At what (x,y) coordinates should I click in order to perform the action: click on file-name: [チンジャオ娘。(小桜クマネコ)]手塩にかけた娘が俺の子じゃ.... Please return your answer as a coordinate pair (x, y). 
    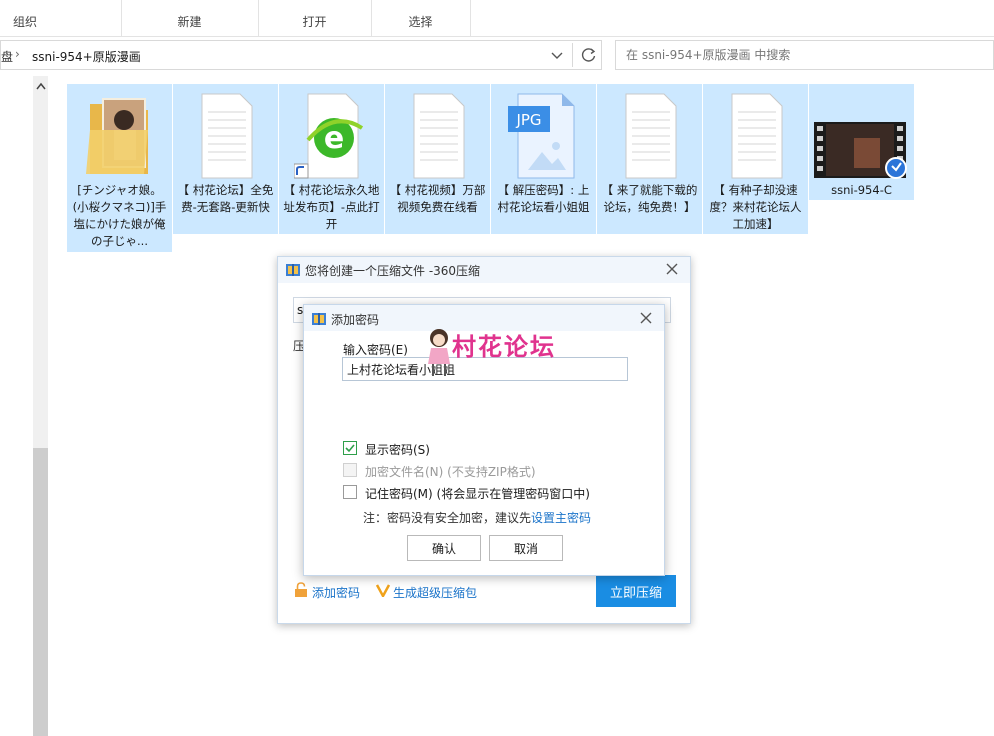
    Looking at the image, I should click on (119, 215).